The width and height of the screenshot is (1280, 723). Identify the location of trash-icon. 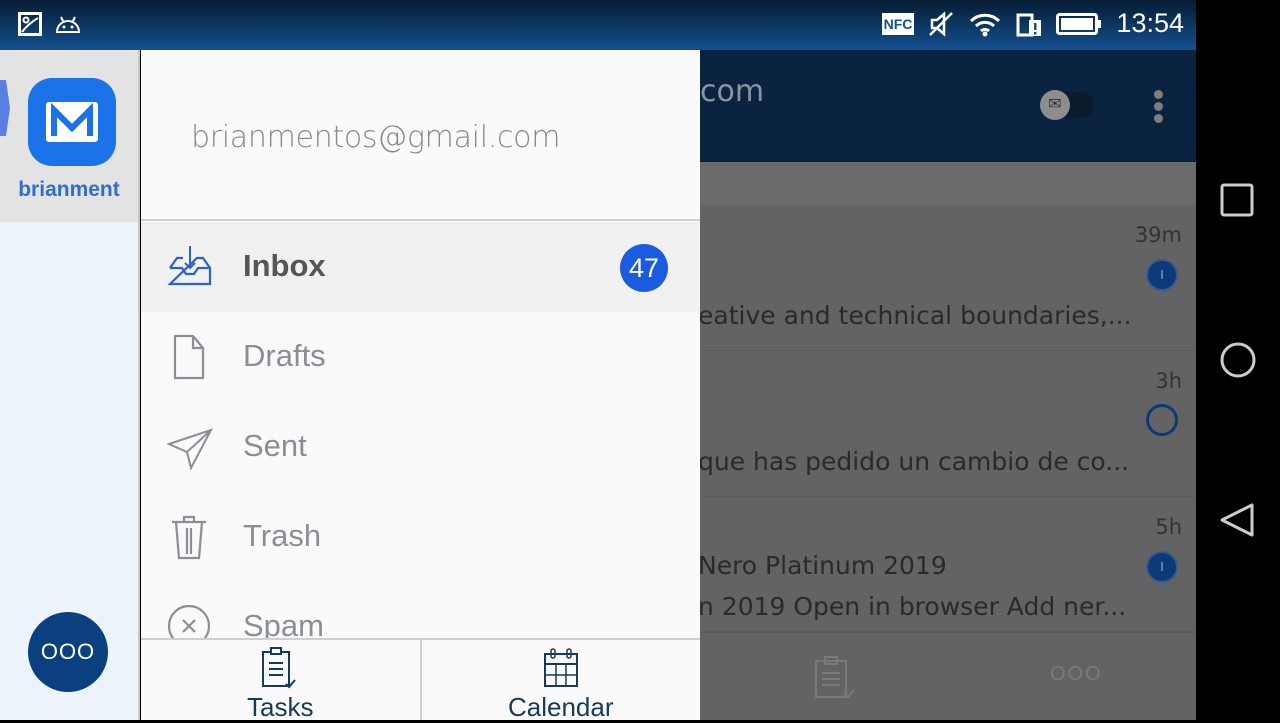
(189, 537).